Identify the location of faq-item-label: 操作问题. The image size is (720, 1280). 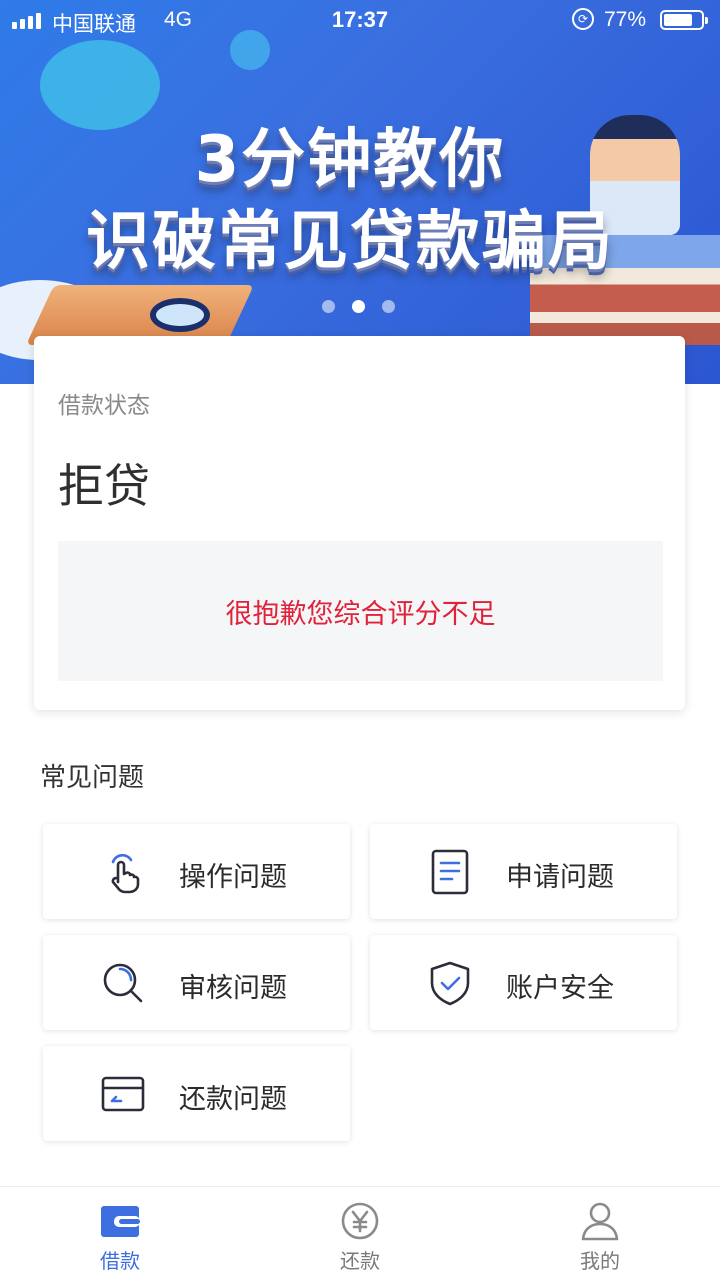
(233, 877).